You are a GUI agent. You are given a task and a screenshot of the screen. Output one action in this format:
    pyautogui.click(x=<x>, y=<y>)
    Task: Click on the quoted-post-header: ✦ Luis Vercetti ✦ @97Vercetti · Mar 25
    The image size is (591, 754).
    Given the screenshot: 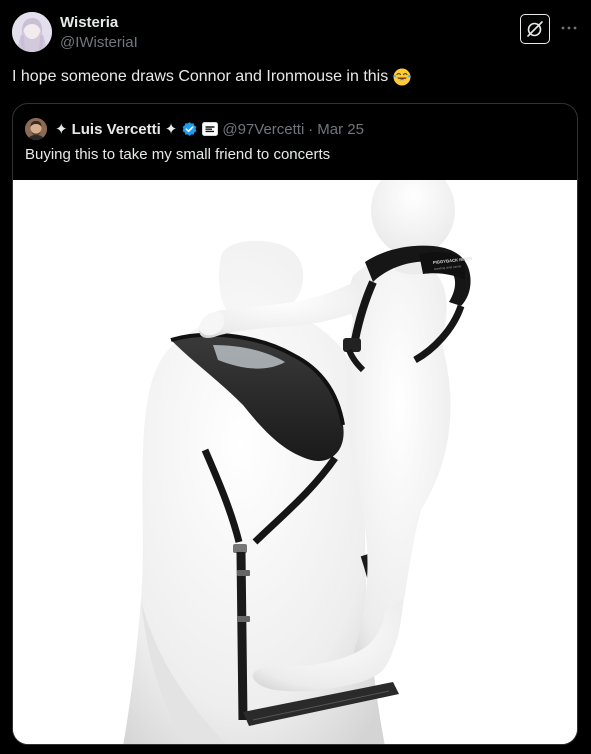 What is the action you would take?
    pyautogui.click(x=194, y=129)
    